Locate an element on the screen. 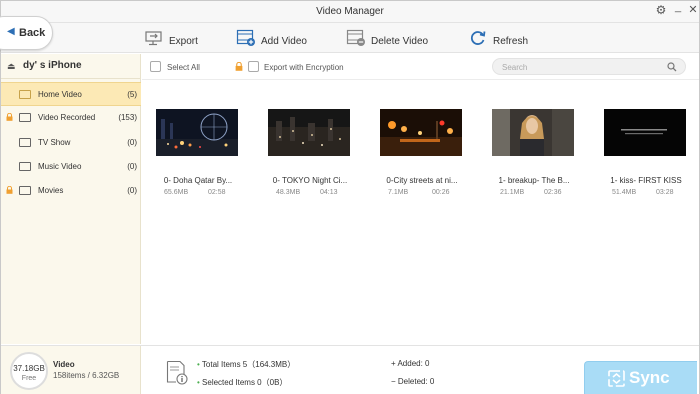 The width and height of the screenshot is (700, 394). sync-label: Sync is located at coordinates (649, 377).